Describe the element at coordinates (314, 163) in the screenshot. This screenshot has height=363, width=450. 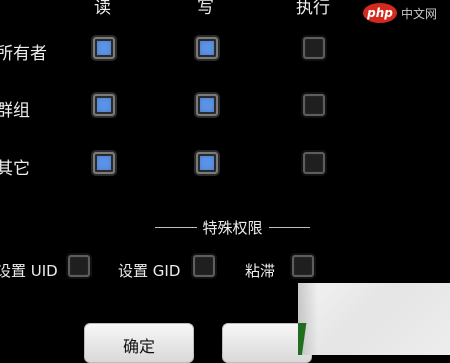
I see `other-execute-checkbox` at that location.